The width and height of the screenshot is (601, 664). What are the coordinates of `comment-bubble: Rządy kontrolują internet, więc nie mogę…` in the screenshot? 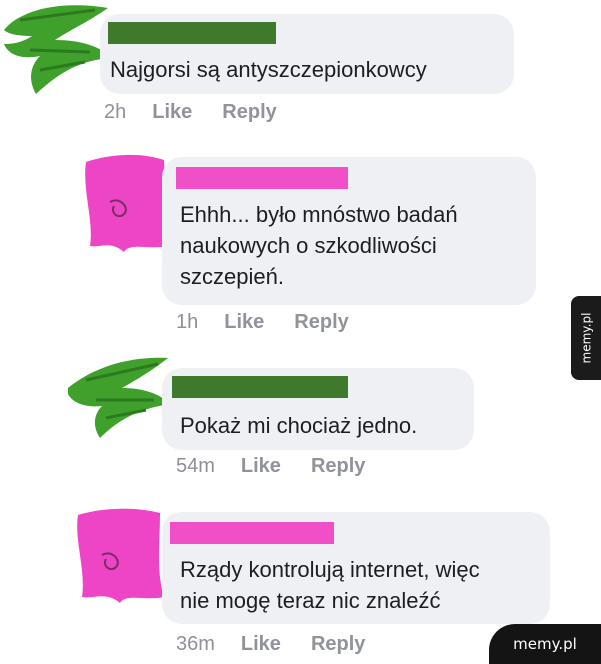 It's located at (356, 568).